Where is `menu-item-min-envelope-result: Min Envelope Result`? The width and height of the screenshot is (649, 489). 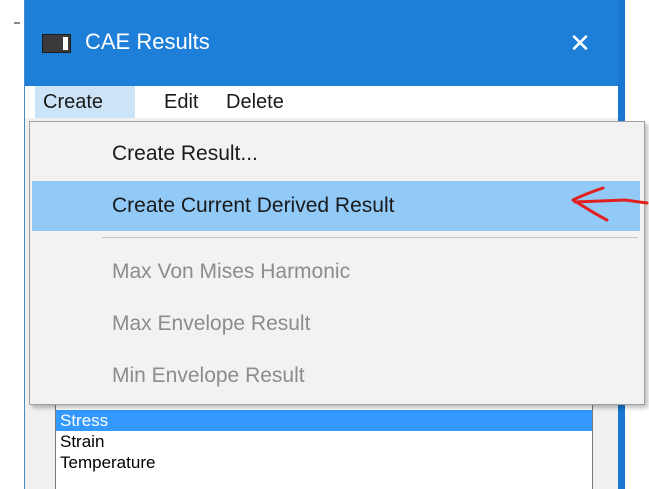
menu-item-min-envelope-result: Min Envelope Result is located at coordinates (208, 375).